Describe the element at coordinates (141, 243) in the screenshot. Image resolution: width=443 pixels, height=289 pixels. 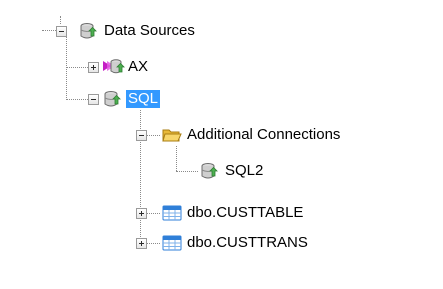
I see `expand-toggle-custtrans` at that location.